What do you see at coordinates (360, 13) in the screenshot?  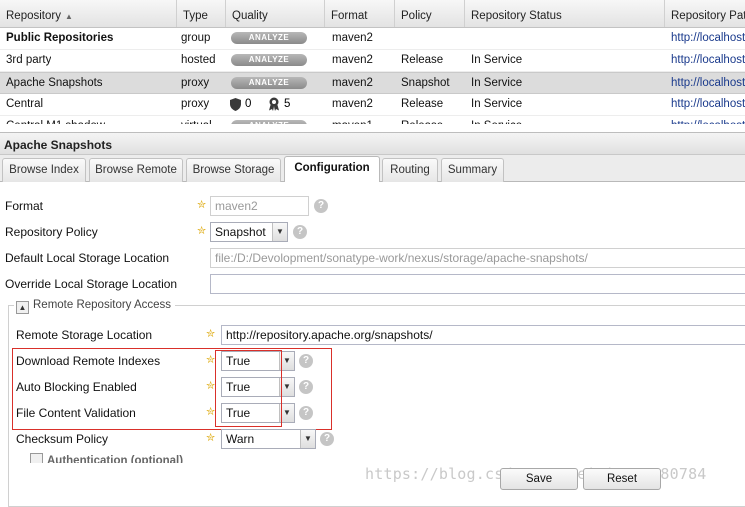 I see `column-header-format: Format` at bounding box center [360, 13].